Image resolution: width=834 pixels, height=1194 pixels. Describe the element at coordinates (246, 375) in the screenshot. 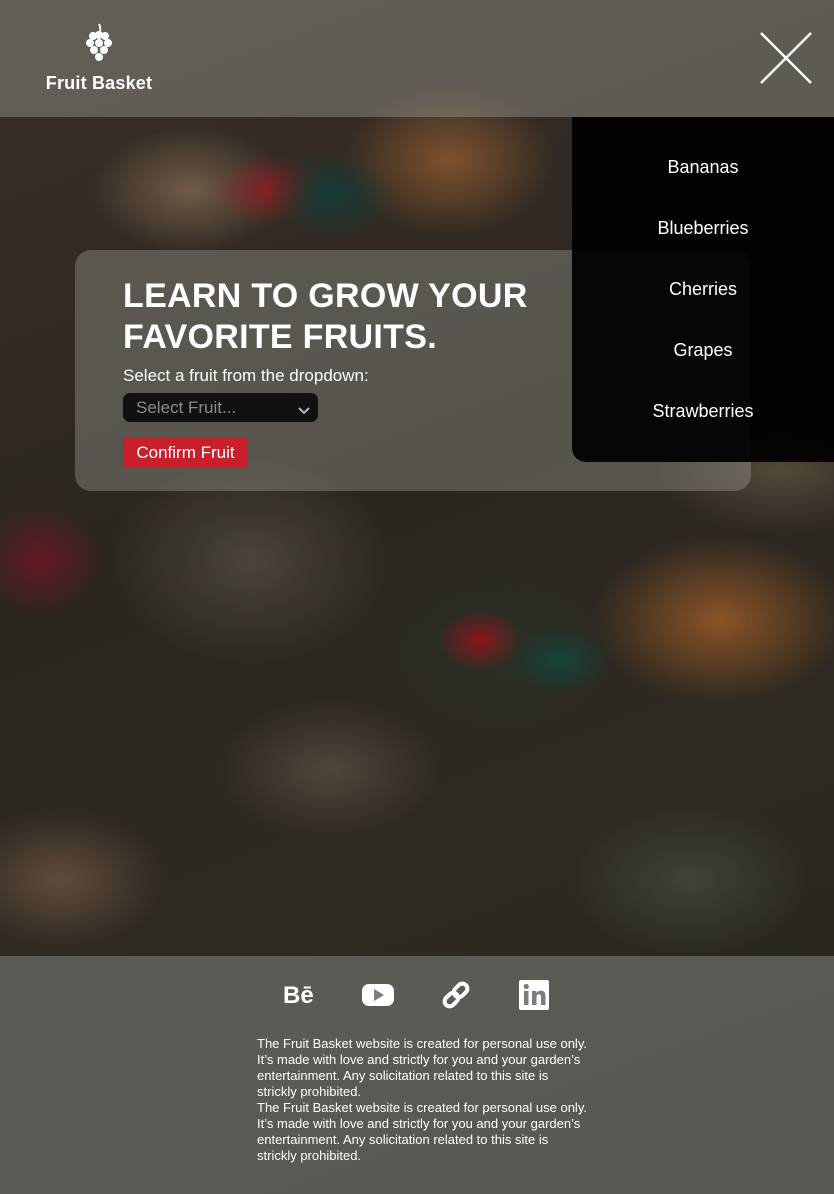

I see `dropdown-instruction: Select a fruit from the dropdown:` at that location.